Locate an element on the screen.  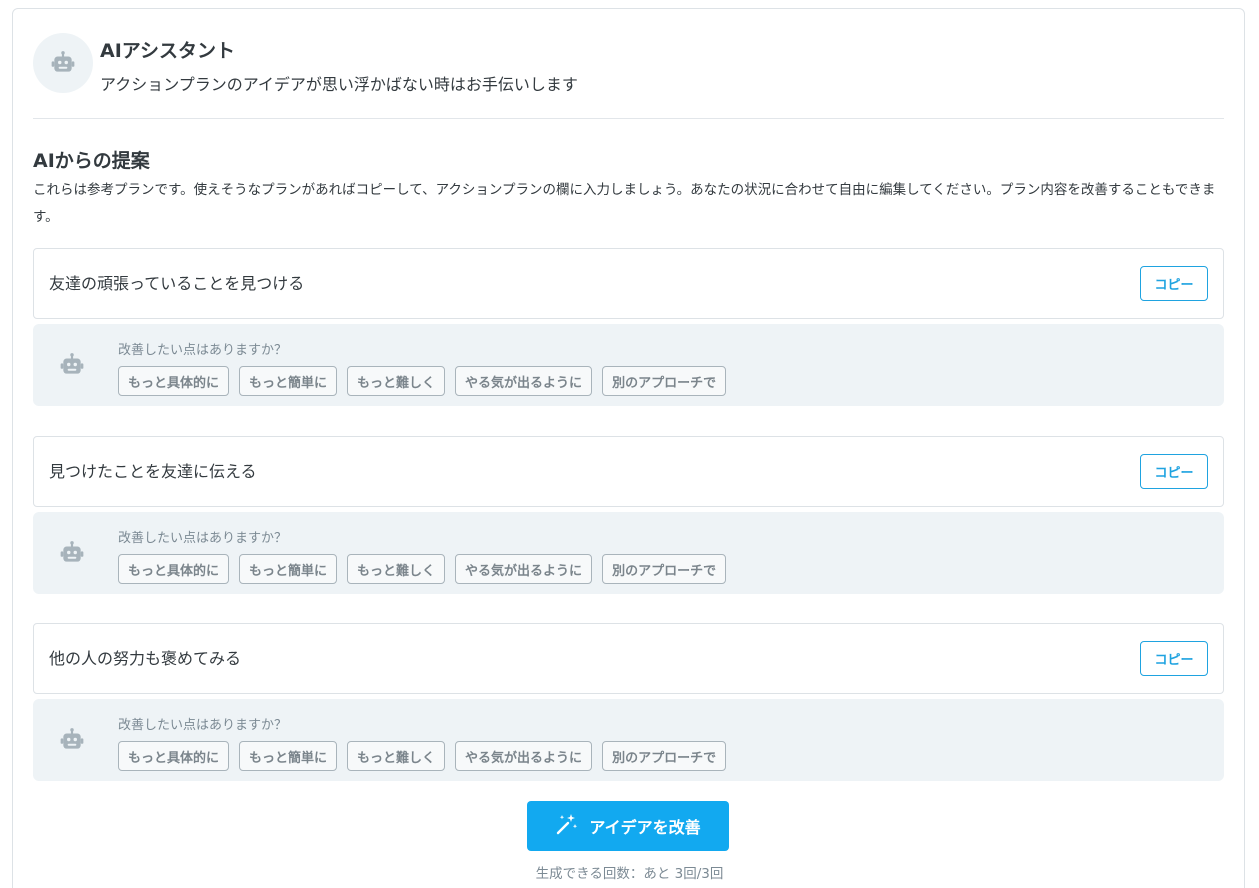
plan-item: 友達の頑張っていることを見つける コピー is located at coordinates (628, 283).